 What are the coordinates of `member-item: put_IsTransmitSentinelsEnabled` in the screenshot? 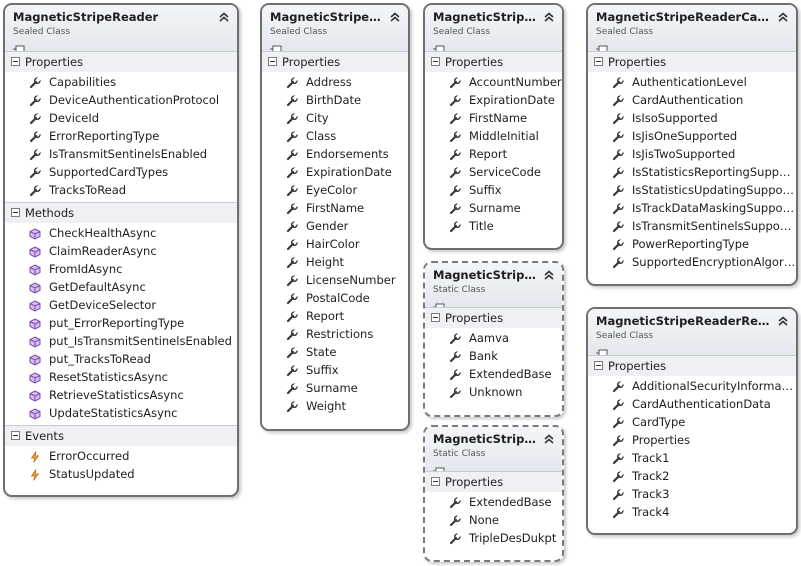 It's located at (121, 341).